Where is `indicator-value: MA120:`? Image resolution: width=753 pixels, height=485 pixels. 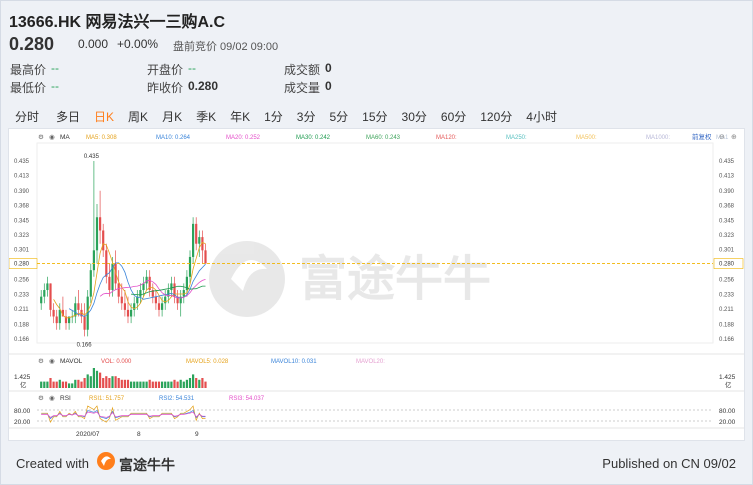
indicator-value: MA120: is located at coordinates (446, 138).